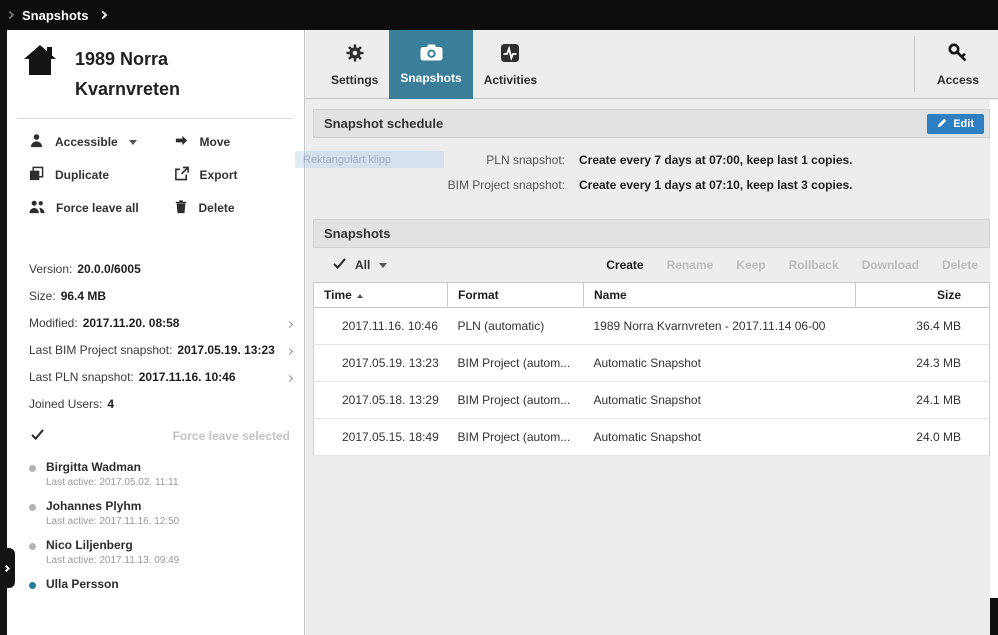 The image size is (998, 635). What do you see at coordinates (235, 142) in the screenshot?
I see `move-button: Move` at bounding box center [235, 142].